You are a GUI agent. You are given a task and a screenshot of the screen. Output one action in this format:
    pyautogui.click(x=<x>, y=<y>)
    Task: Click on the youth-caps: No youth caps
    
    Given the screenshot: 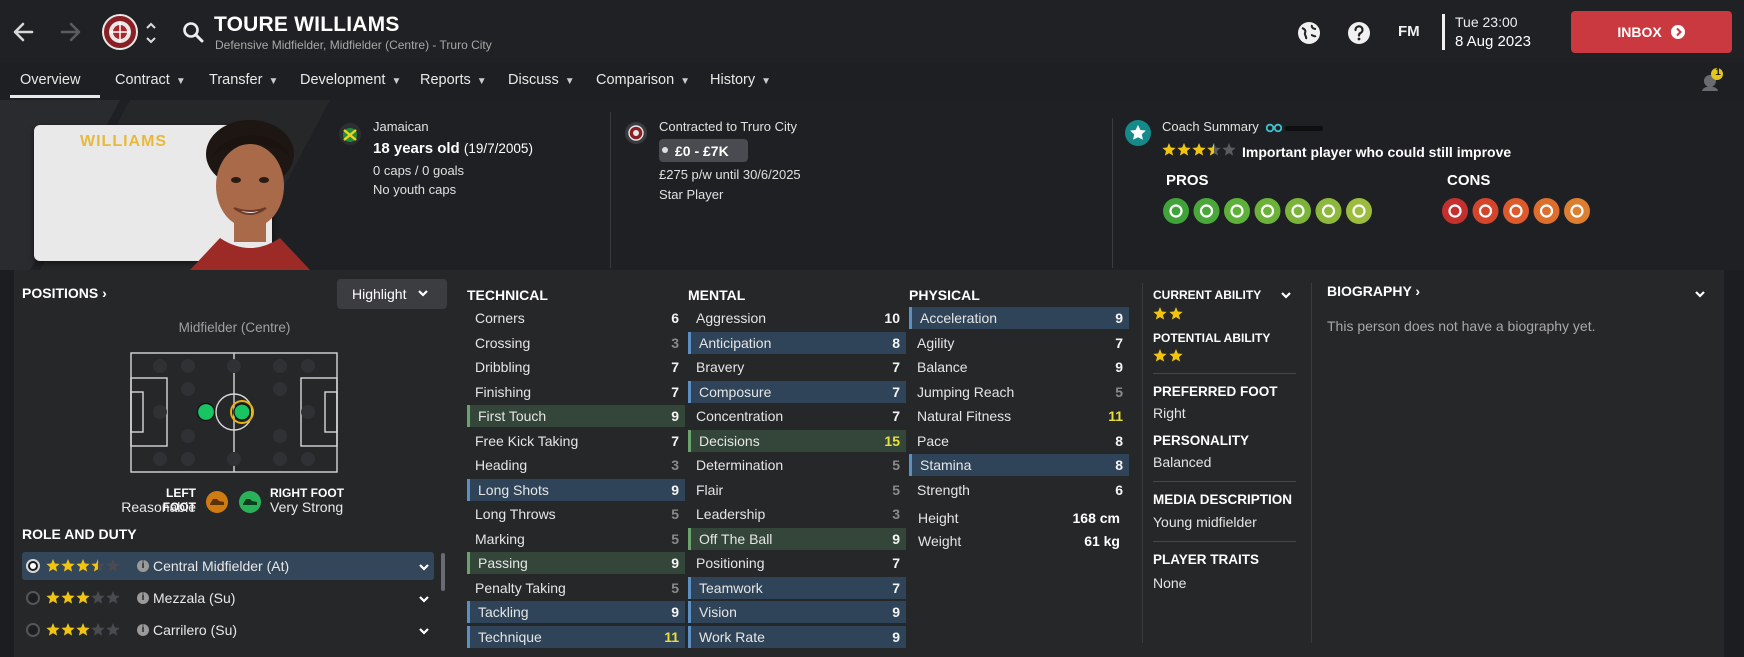 What is the action you would take?
    pyautogui.click(x=415, y=189)
    